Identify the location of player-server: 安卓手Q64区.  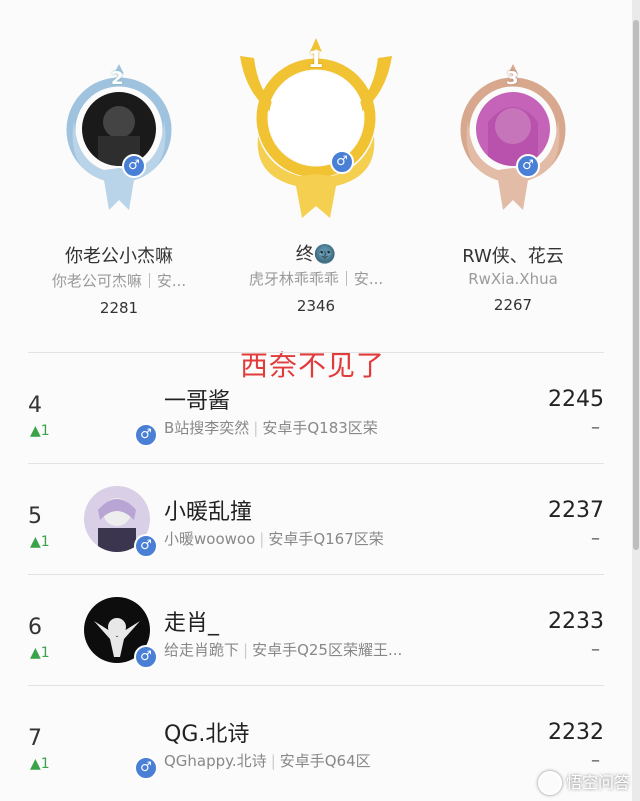
(325, 761).